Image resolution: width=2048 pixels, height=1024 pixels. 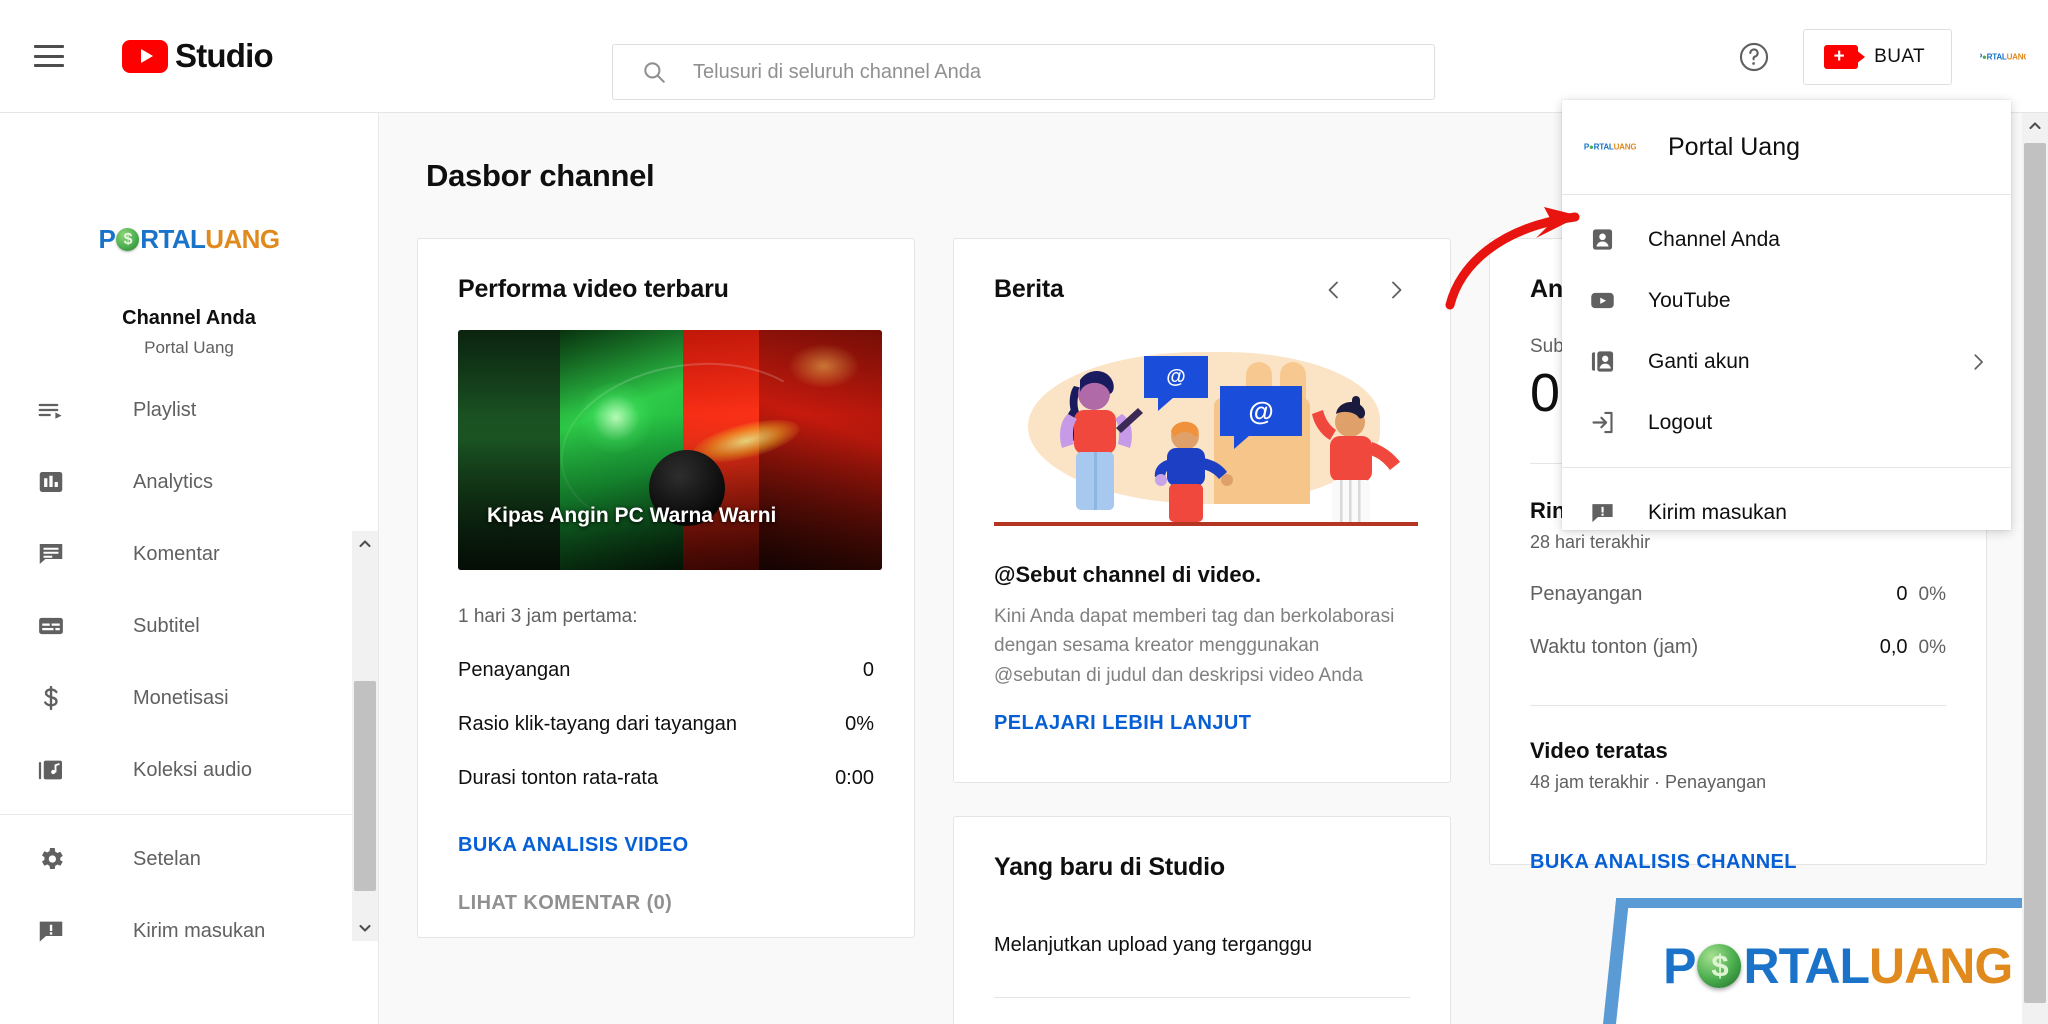 I want to click on logout-icon, so click(x=1602, y=422).